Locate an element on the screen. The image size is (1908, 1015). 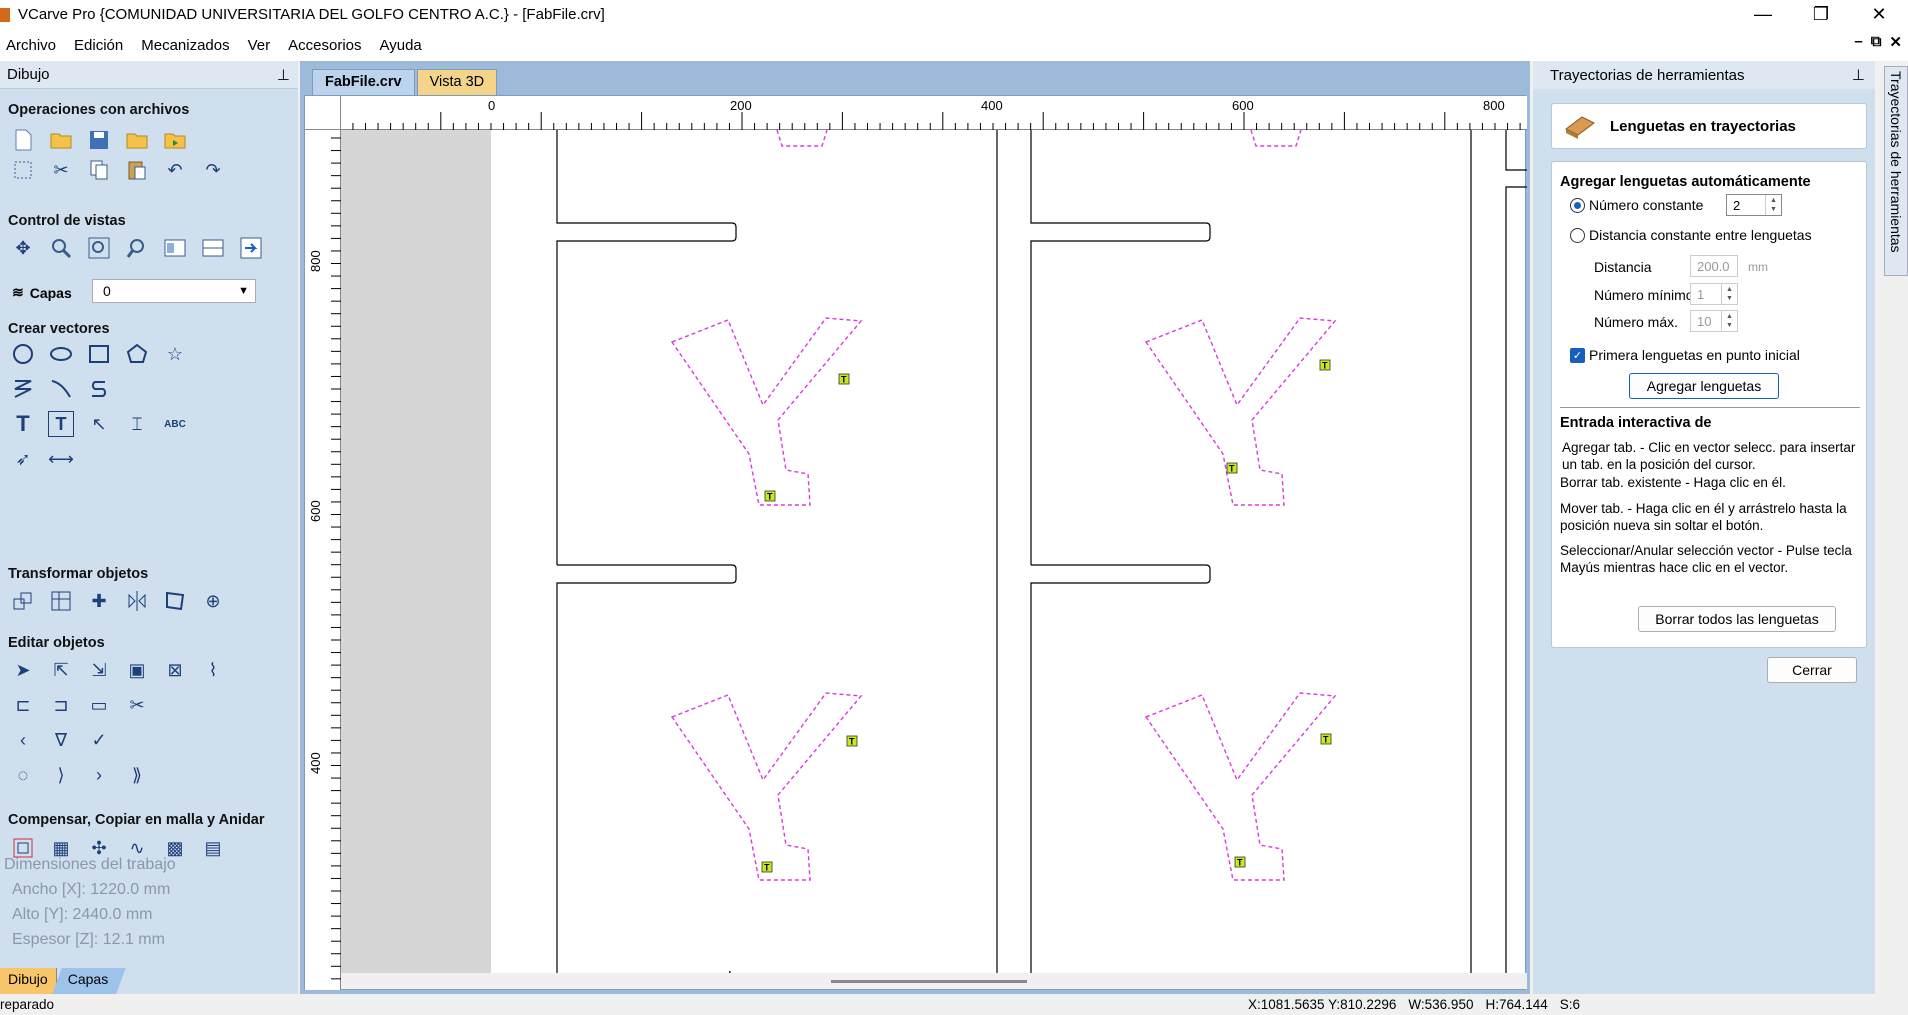
measure-icon: ⌇ is located at coordinates (213, 670).